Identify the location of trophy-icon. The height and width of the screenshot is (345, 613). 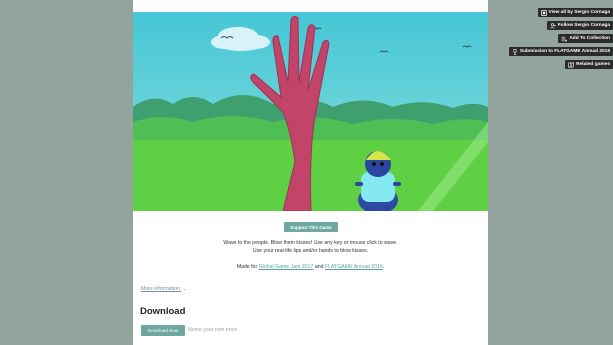
(515, 51).